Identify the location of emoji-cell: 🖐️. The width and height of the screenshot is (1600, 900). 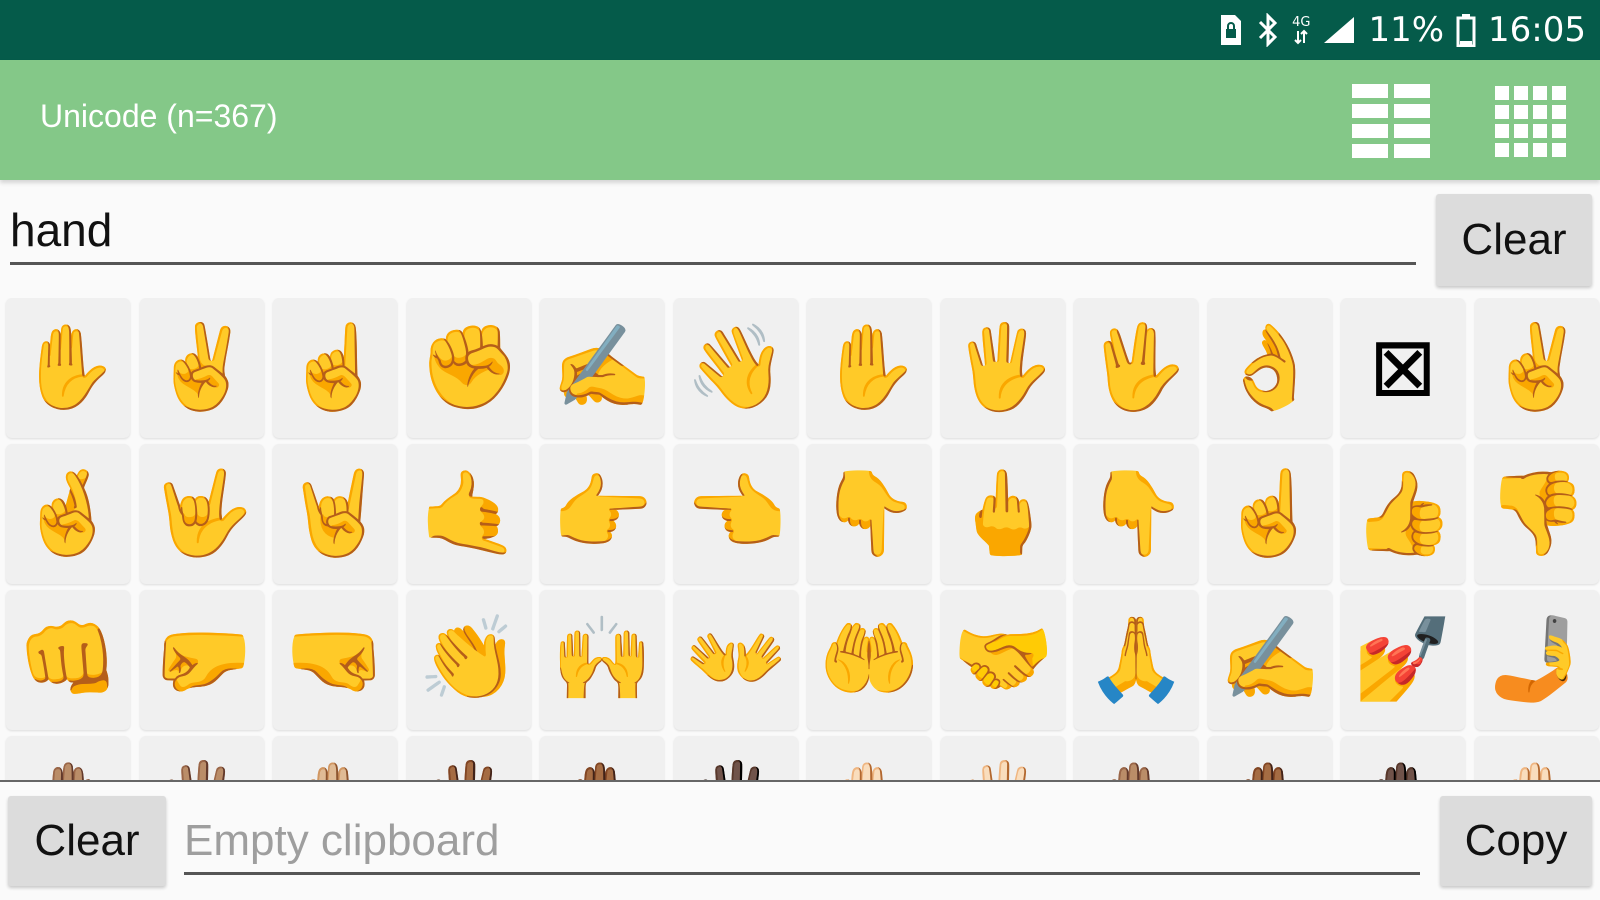
(1003, 368).